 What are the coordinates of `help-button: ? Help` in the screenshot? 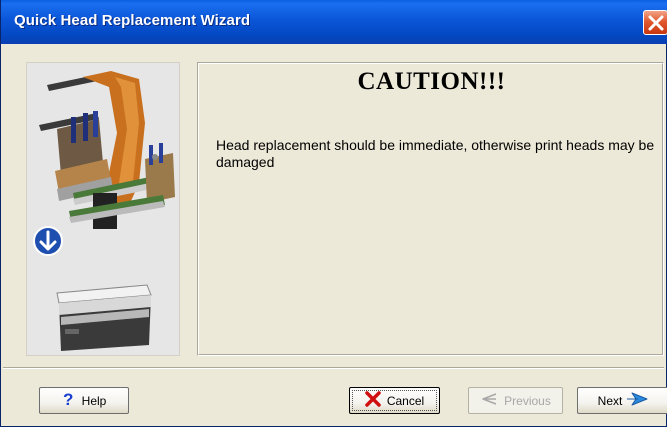 It's located at (84, 400).